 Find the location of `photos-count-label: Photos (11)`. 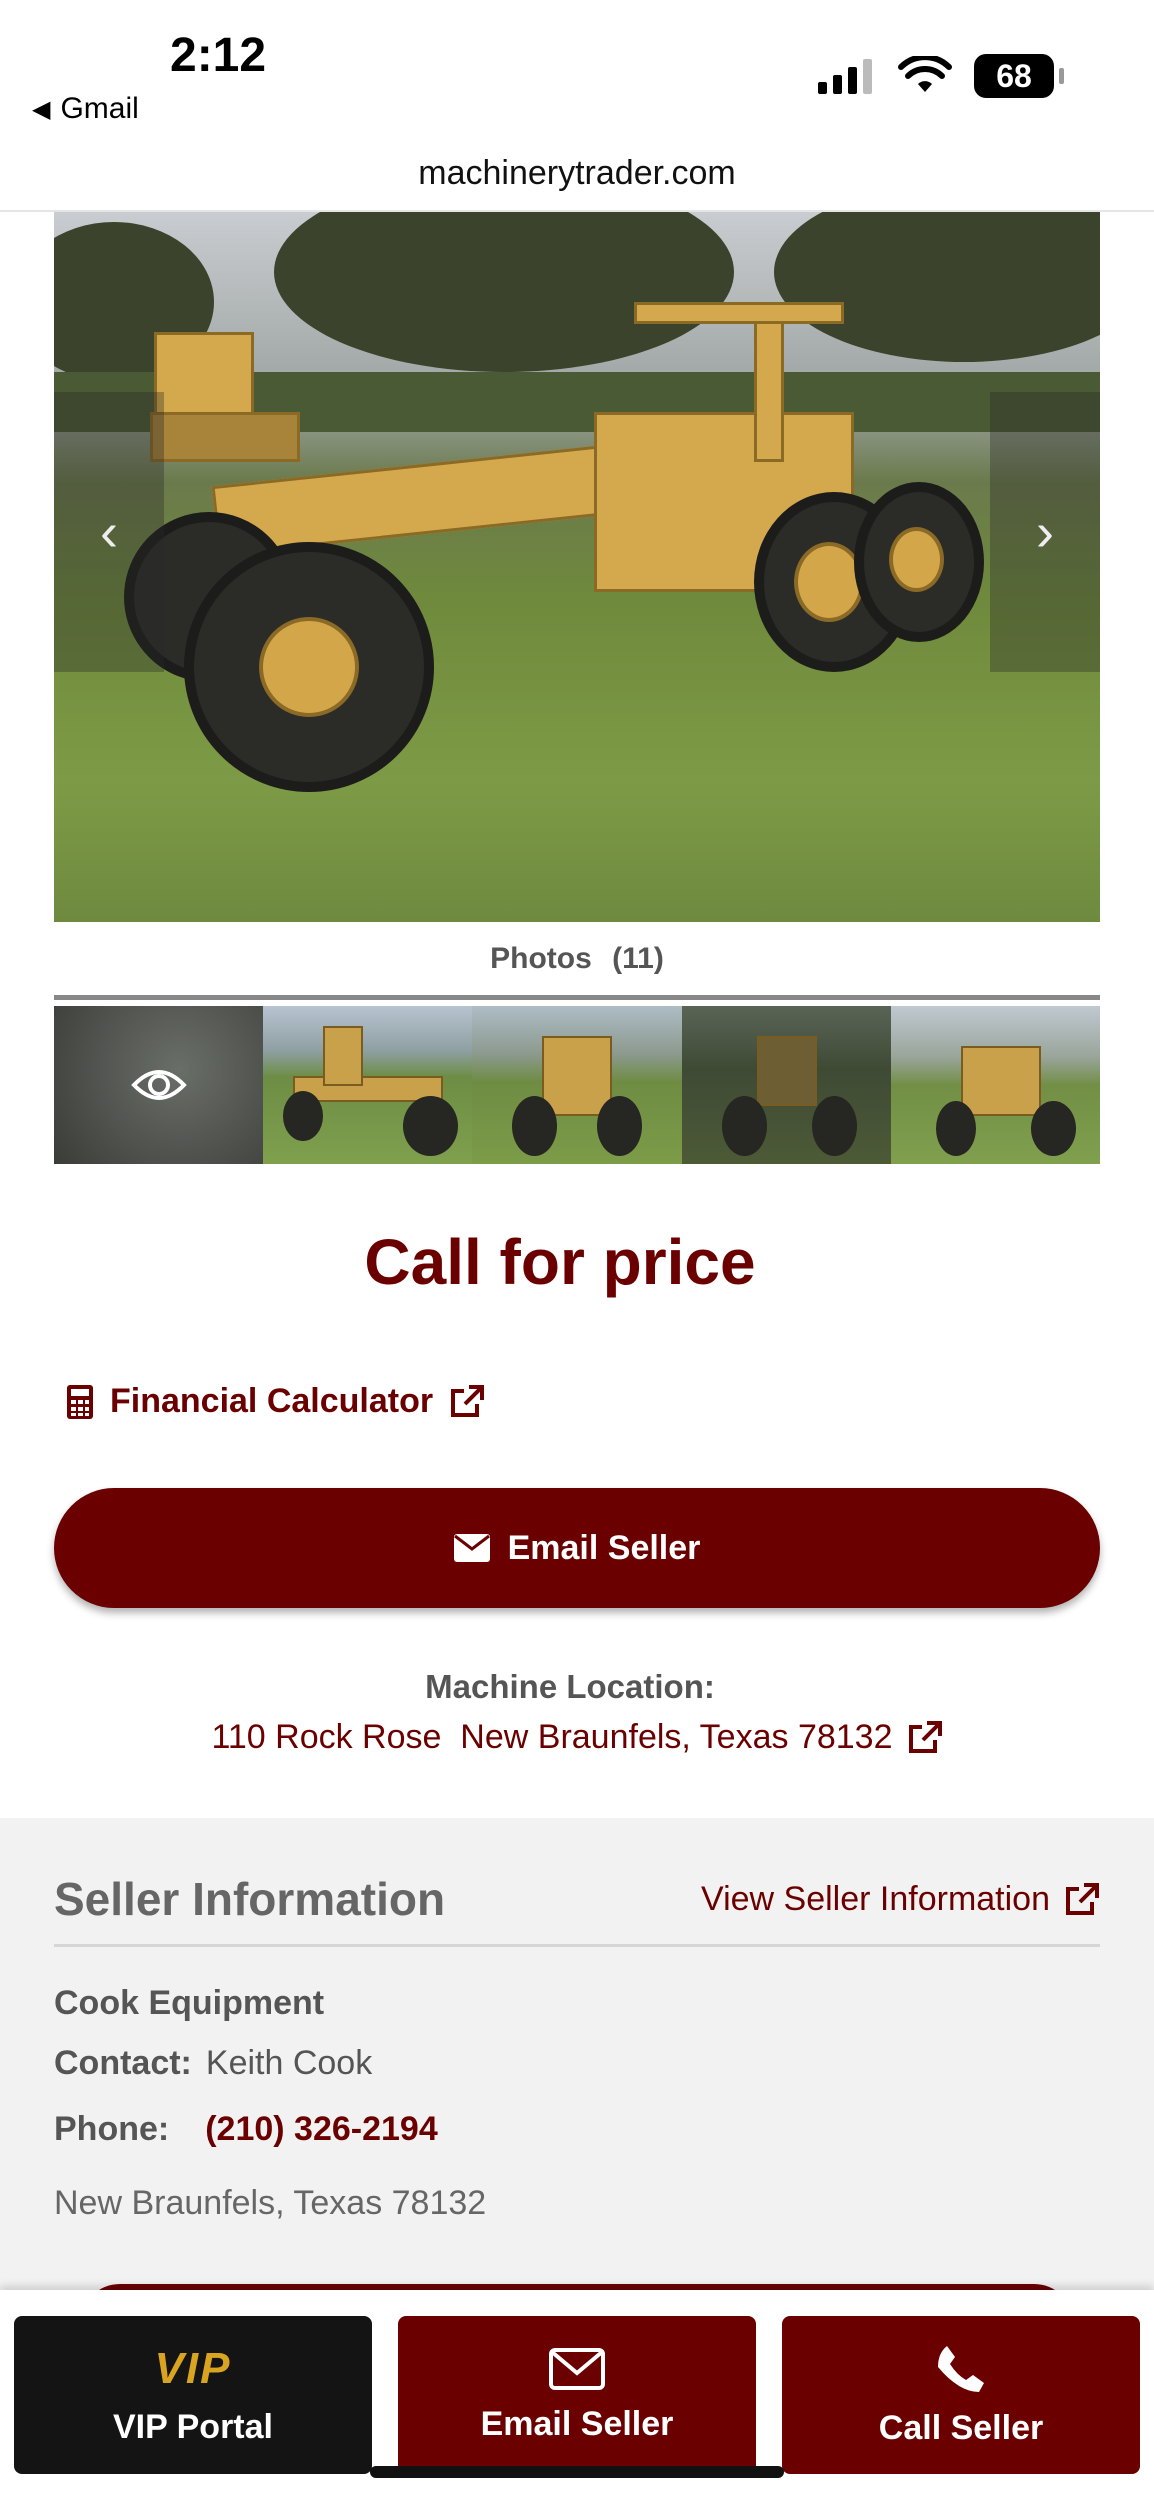

photos-count-label: Photos (11) is located at coordinates (577, 959).